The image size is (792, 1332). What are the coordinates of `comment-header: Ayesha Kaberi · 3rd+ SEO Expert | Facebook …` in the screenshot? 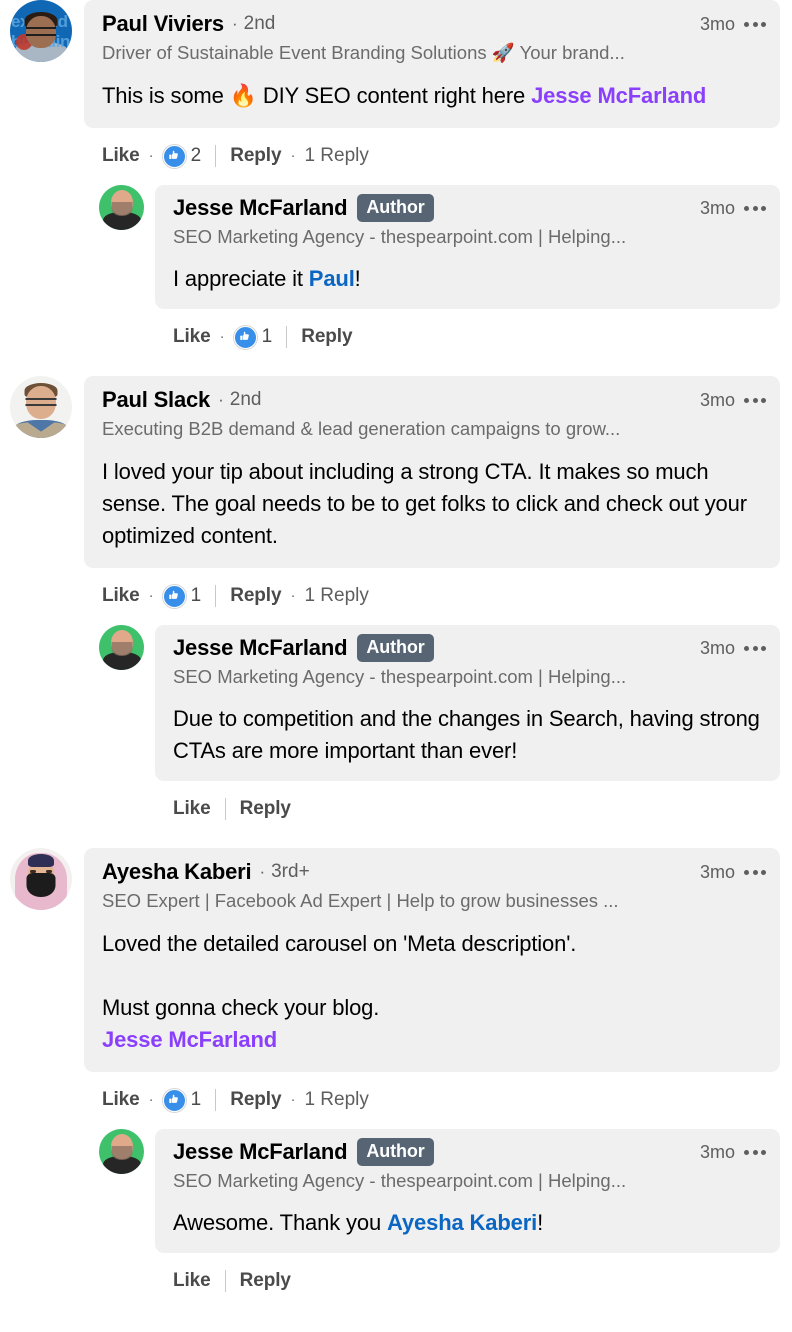 It's located at (434, 886).